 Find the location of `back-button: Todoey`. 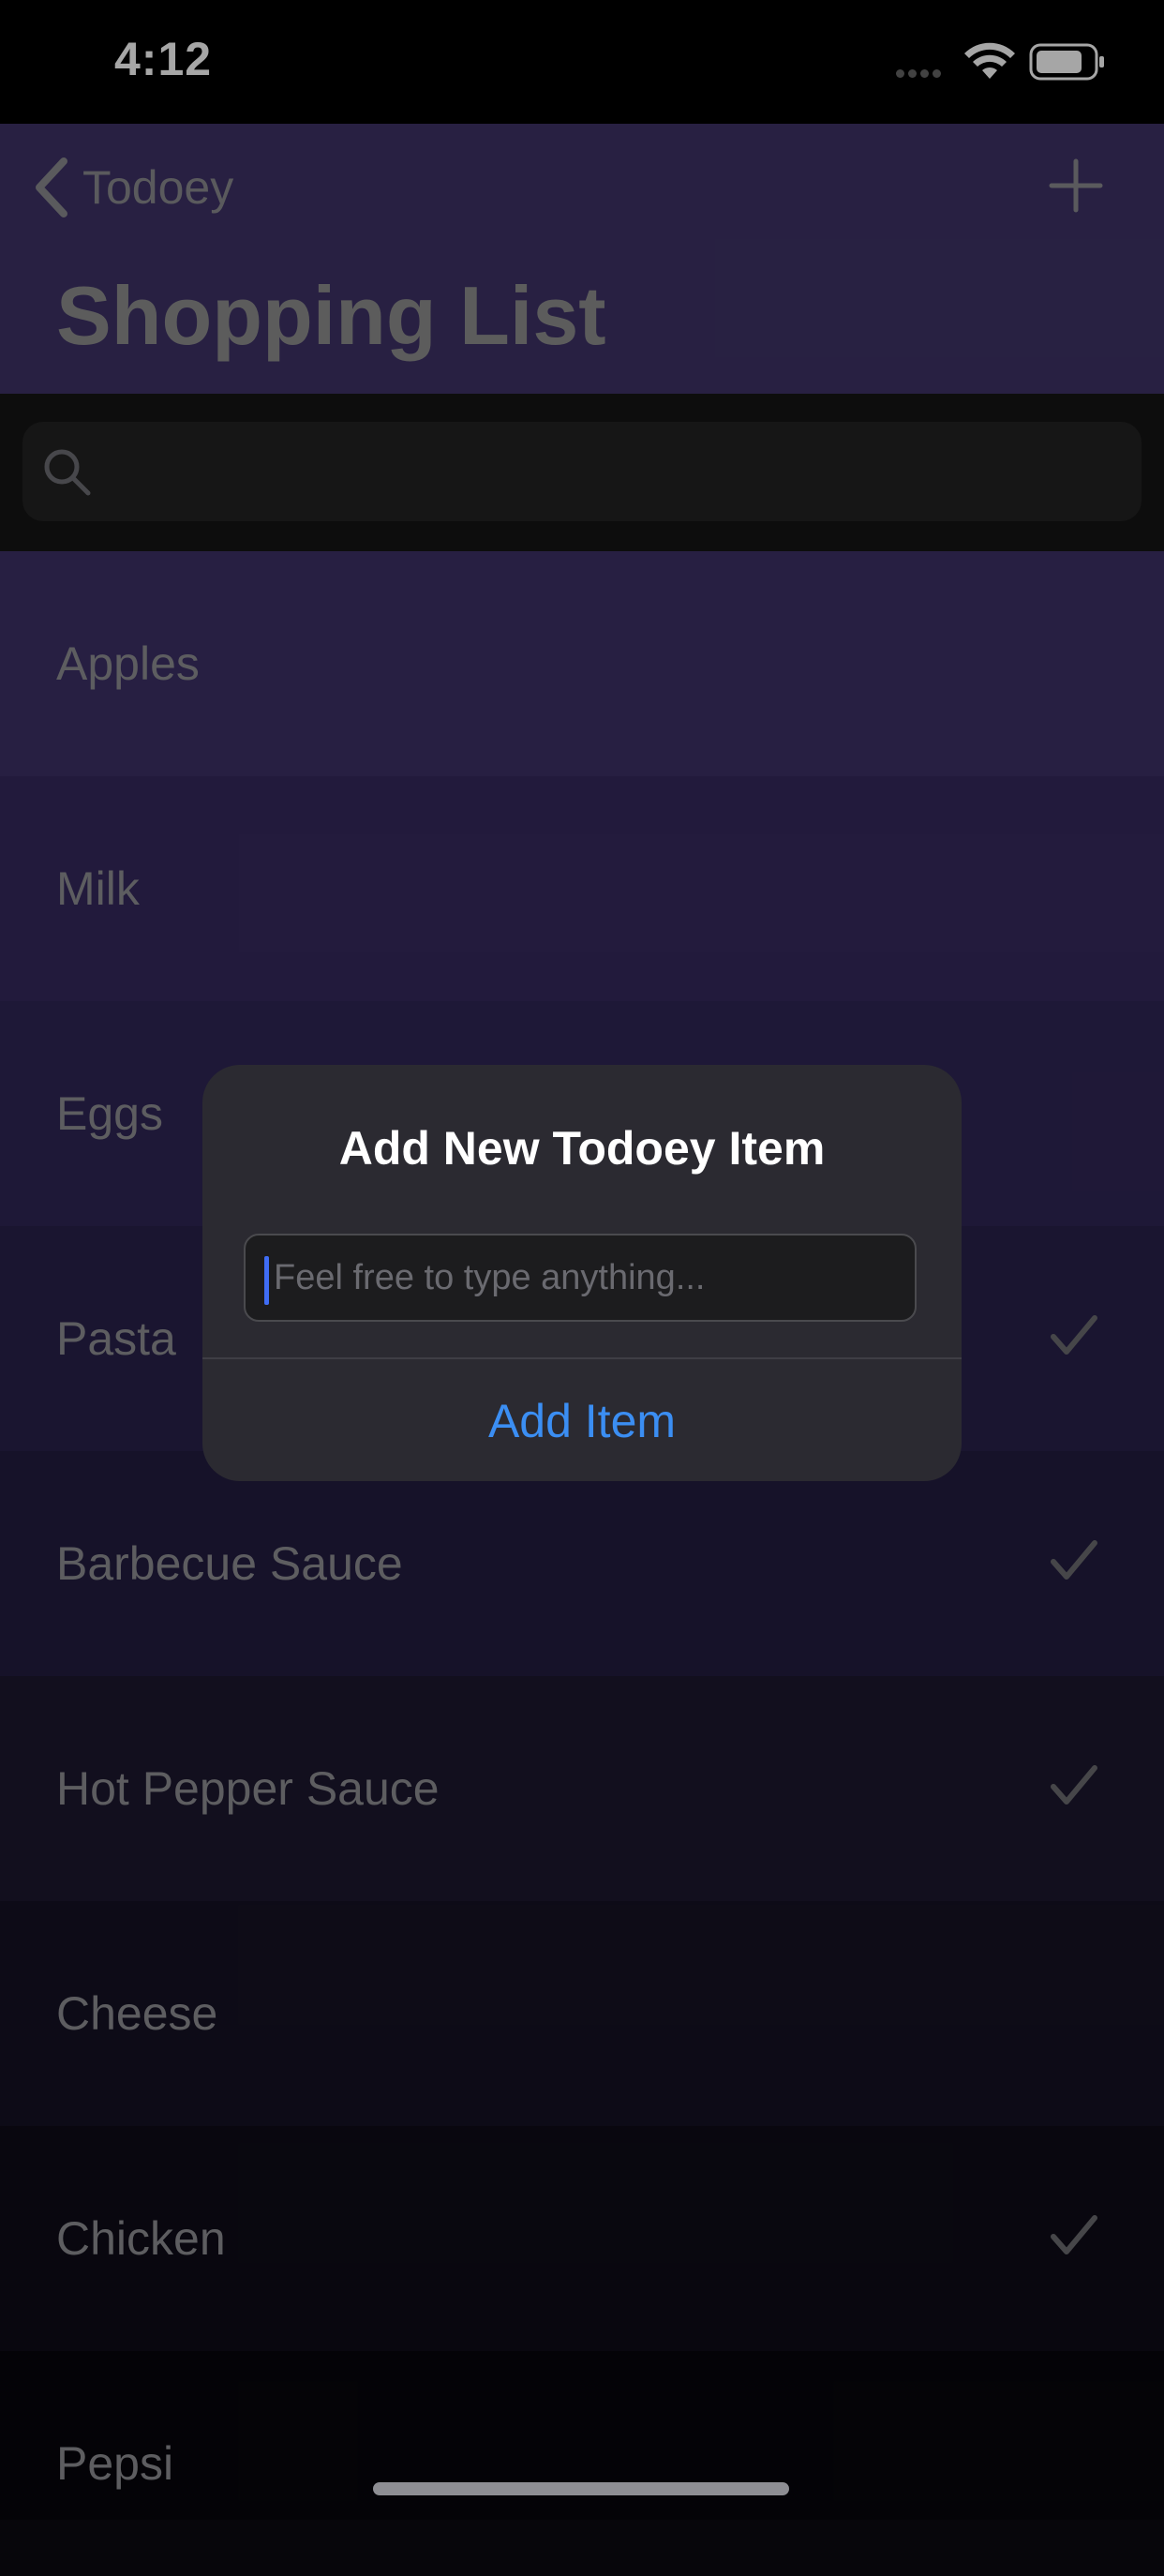

back-button: Todoey is located at coordinates (132, 188).